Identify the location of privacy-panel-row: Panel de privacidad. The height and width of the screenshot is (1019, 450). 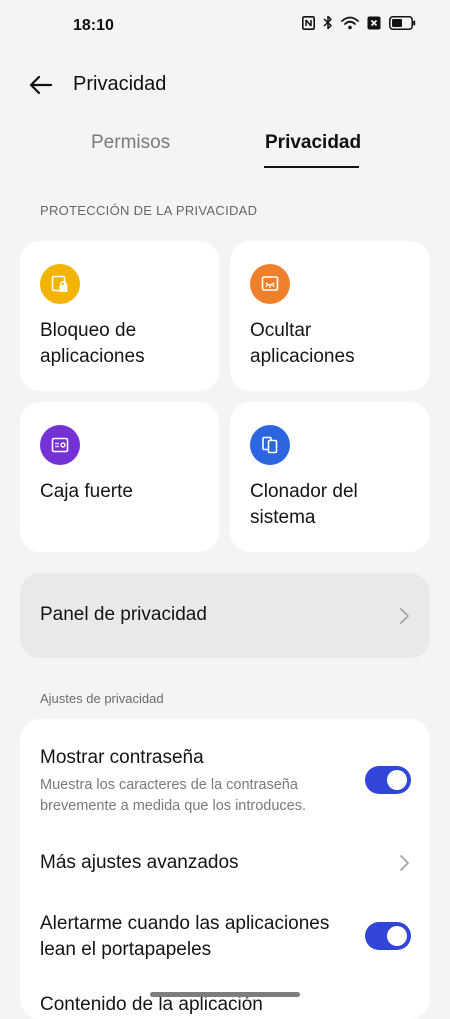
(225, 615).